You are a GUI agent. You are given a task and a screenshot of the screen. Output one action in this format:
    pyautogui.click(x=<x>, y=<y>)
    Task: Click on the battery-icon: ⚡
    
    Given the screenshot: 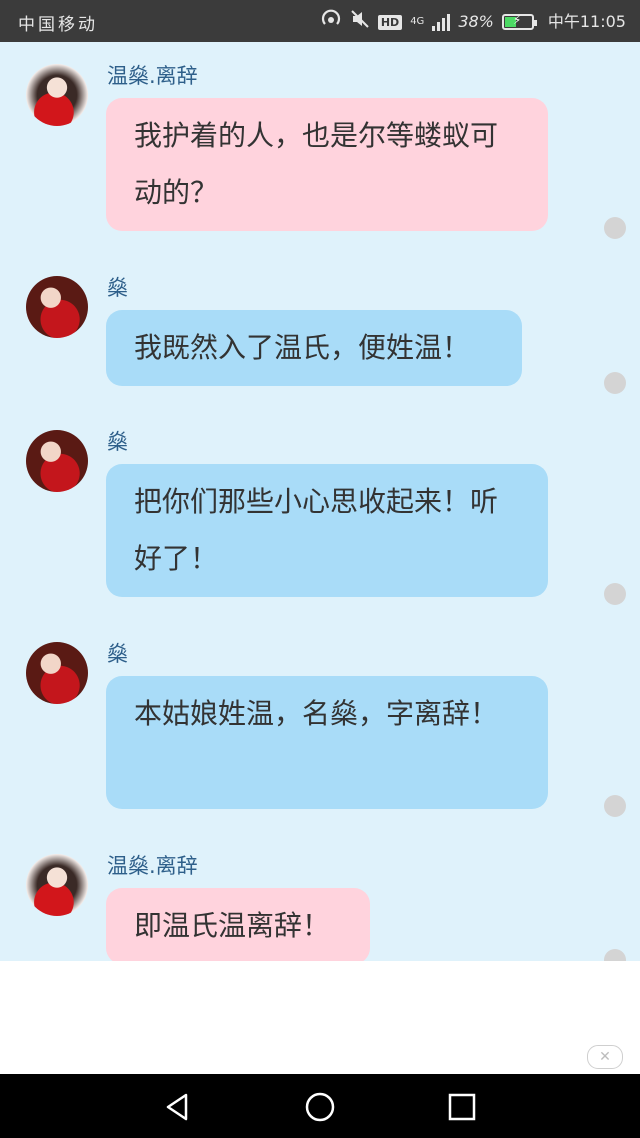 What is the action you would take?
    pyautogui.click(x=519, y=21)
    